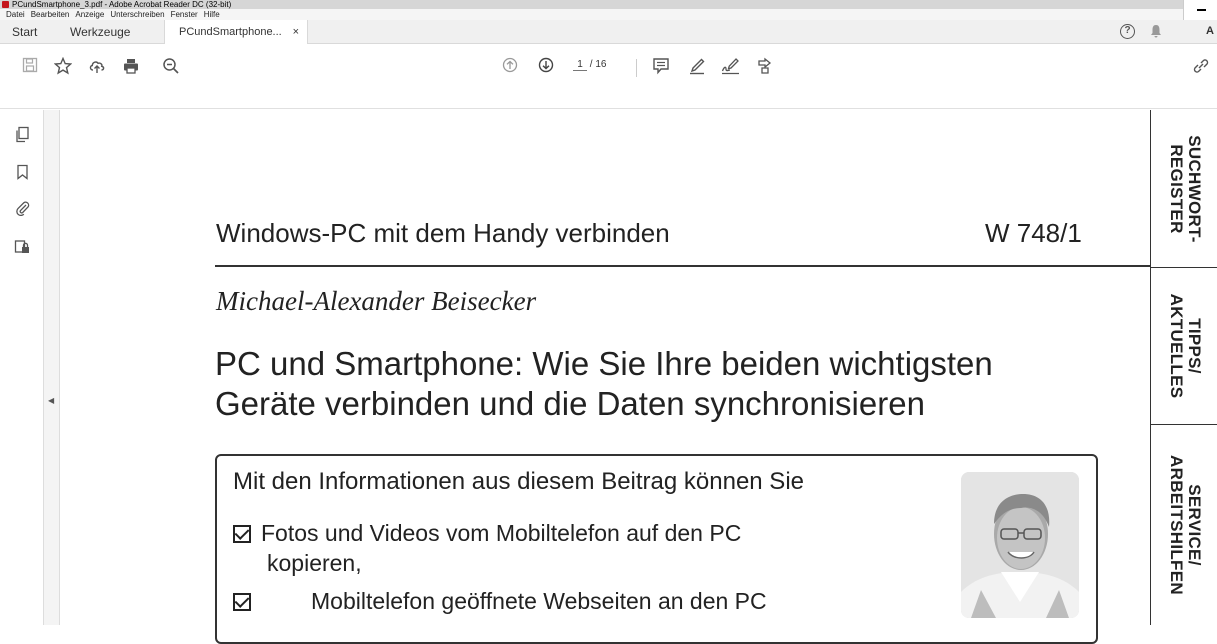  What do you see at coordinates (184, 14) in the screenshot?
I see `menu-fenster: Fenster` at bounding box center [184, 14].